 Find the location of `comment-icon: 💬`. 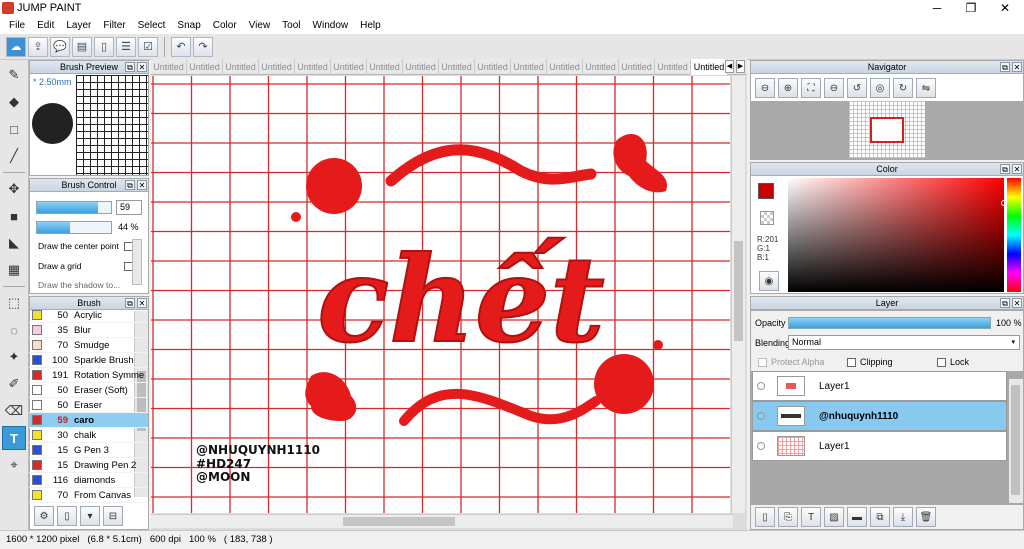

comment-icon: 💬 is located at coordinates (60, 46).